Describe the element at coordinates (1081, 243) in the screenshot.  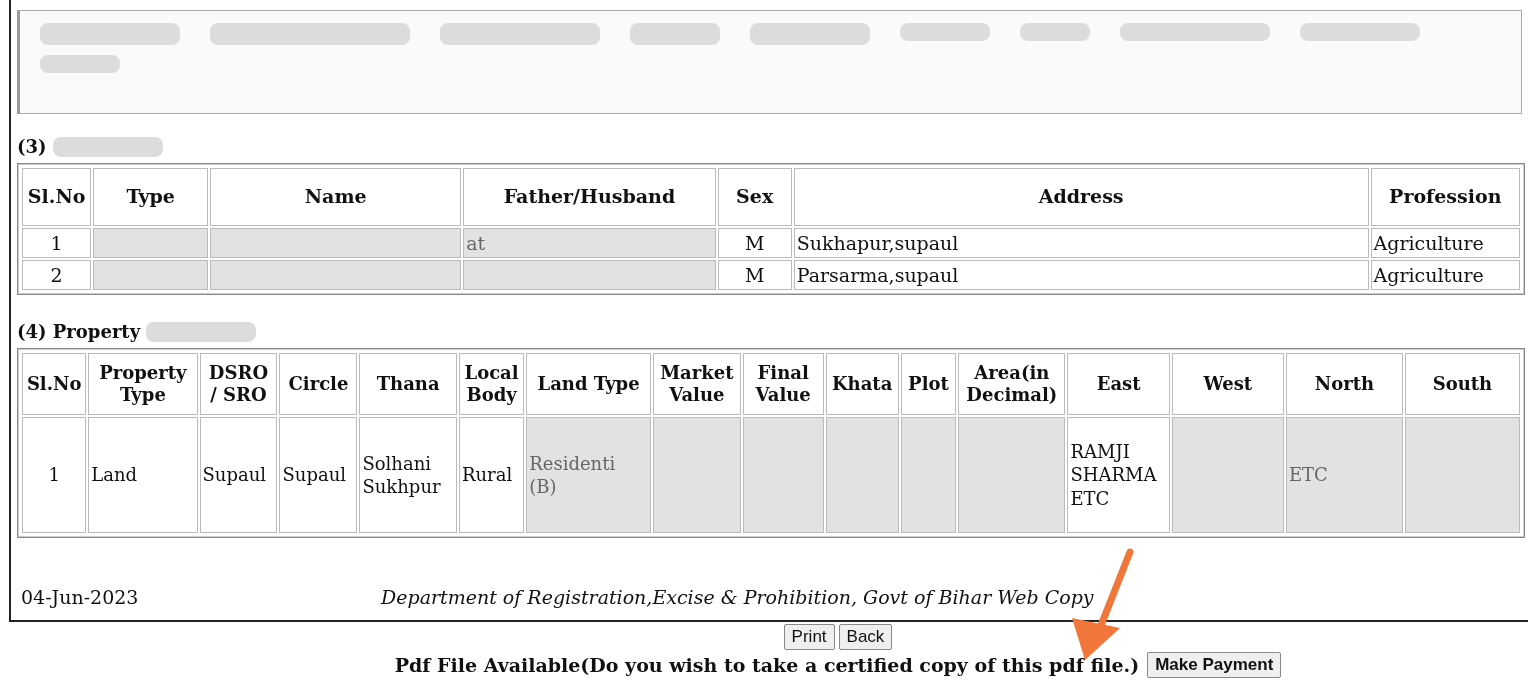
I see `table-cell: Sukhapur,supaul` at that location.